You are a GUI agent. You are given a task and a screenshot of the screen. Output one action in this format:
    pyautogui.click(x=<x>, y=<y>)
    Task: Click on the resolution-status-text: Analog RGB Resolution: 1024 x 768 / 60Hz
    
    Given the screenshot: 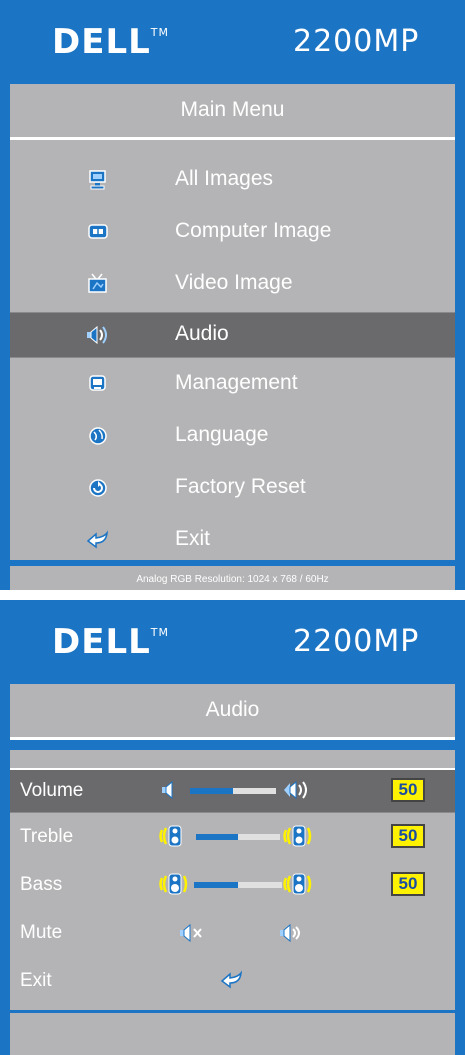 What is the action you would take?
    pyautogui.click(x=232, y=579)
    